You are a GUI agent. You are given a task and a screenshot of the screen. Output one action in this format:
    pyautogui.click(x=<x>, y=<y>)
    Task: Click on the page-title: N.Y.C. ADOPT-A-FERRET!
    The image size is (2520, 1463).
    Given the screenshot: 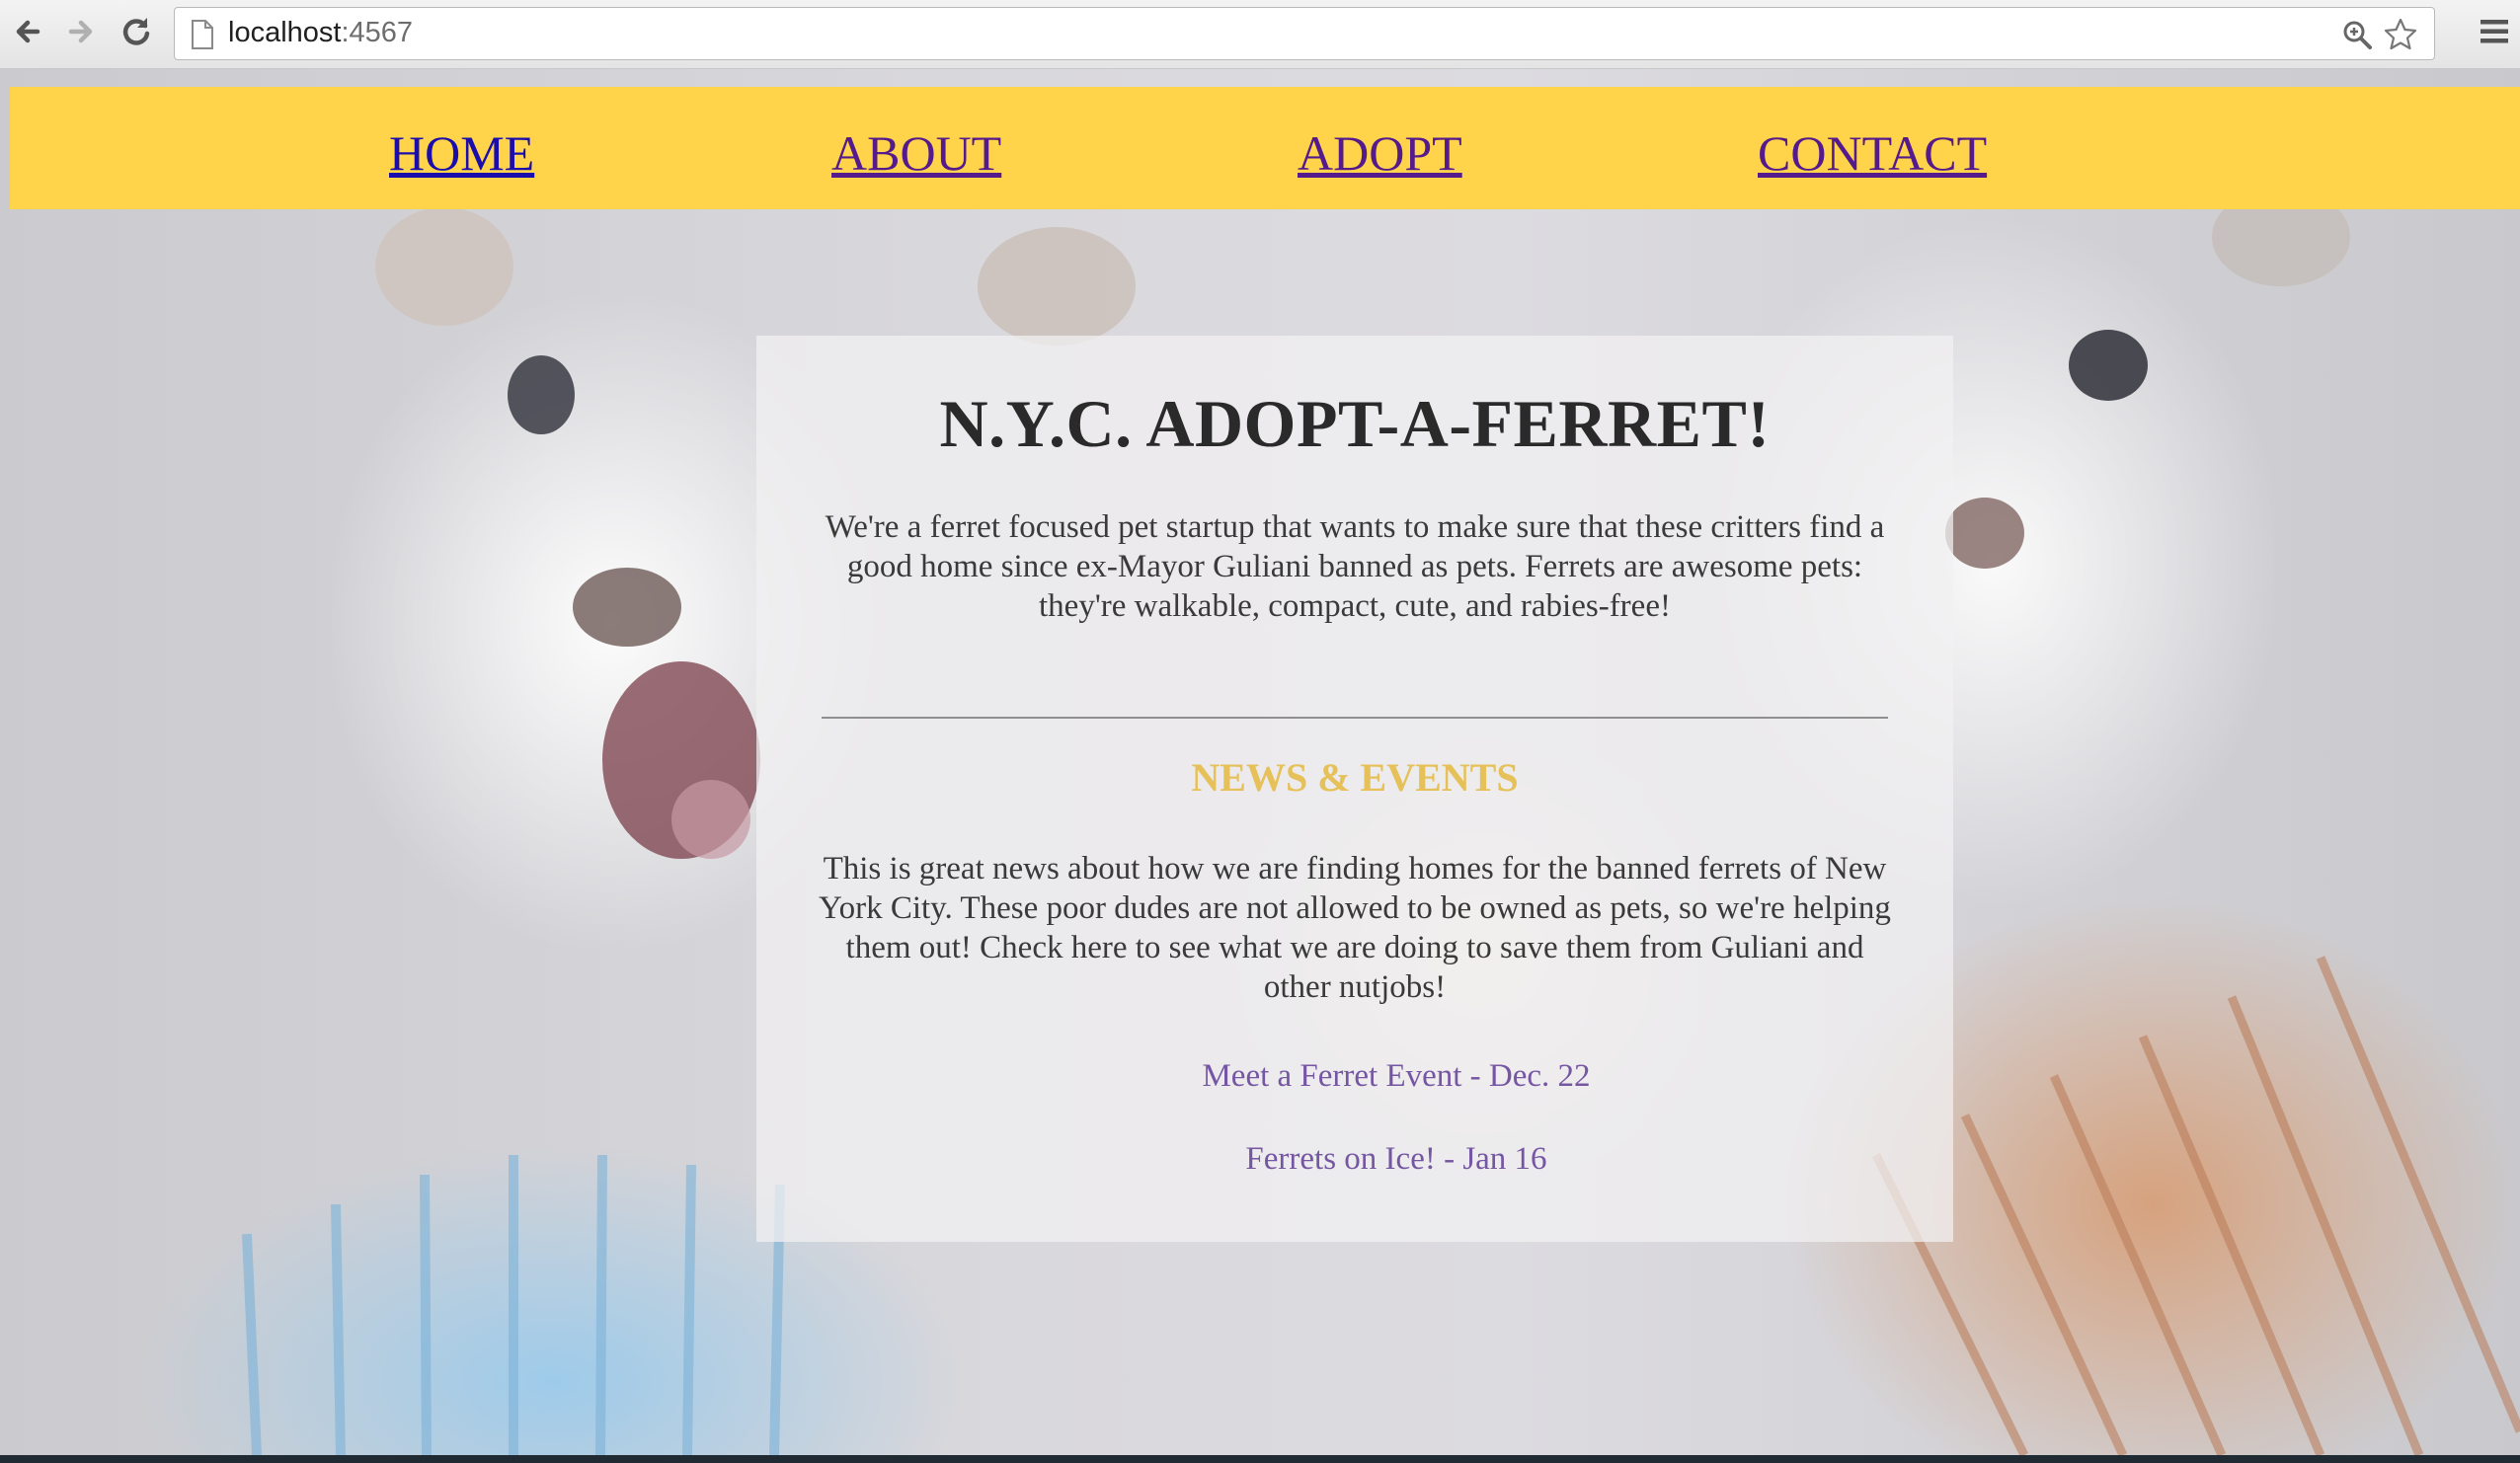 What is the action you would take?
    pyautogui.click(x=1355, y=423)
    